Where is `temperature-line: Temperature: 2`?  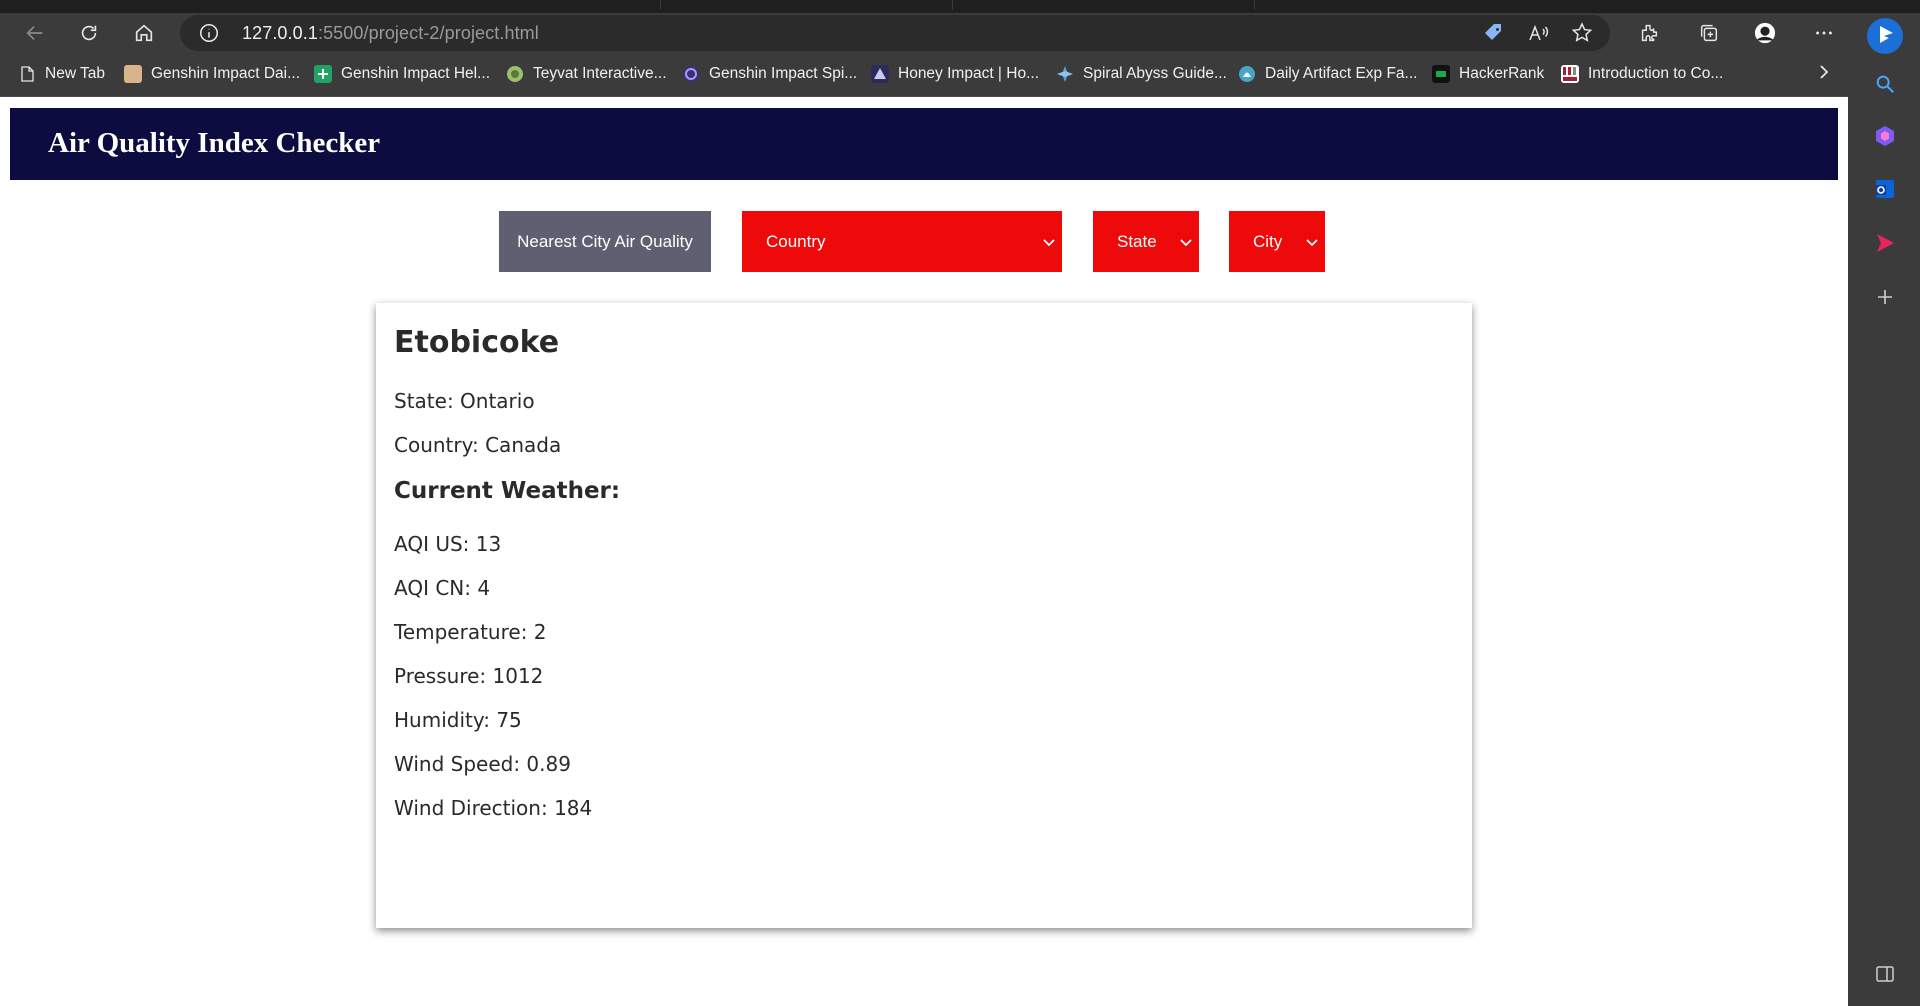
temperature-line: Temperature: 2 is located at coordinates (470, 632).